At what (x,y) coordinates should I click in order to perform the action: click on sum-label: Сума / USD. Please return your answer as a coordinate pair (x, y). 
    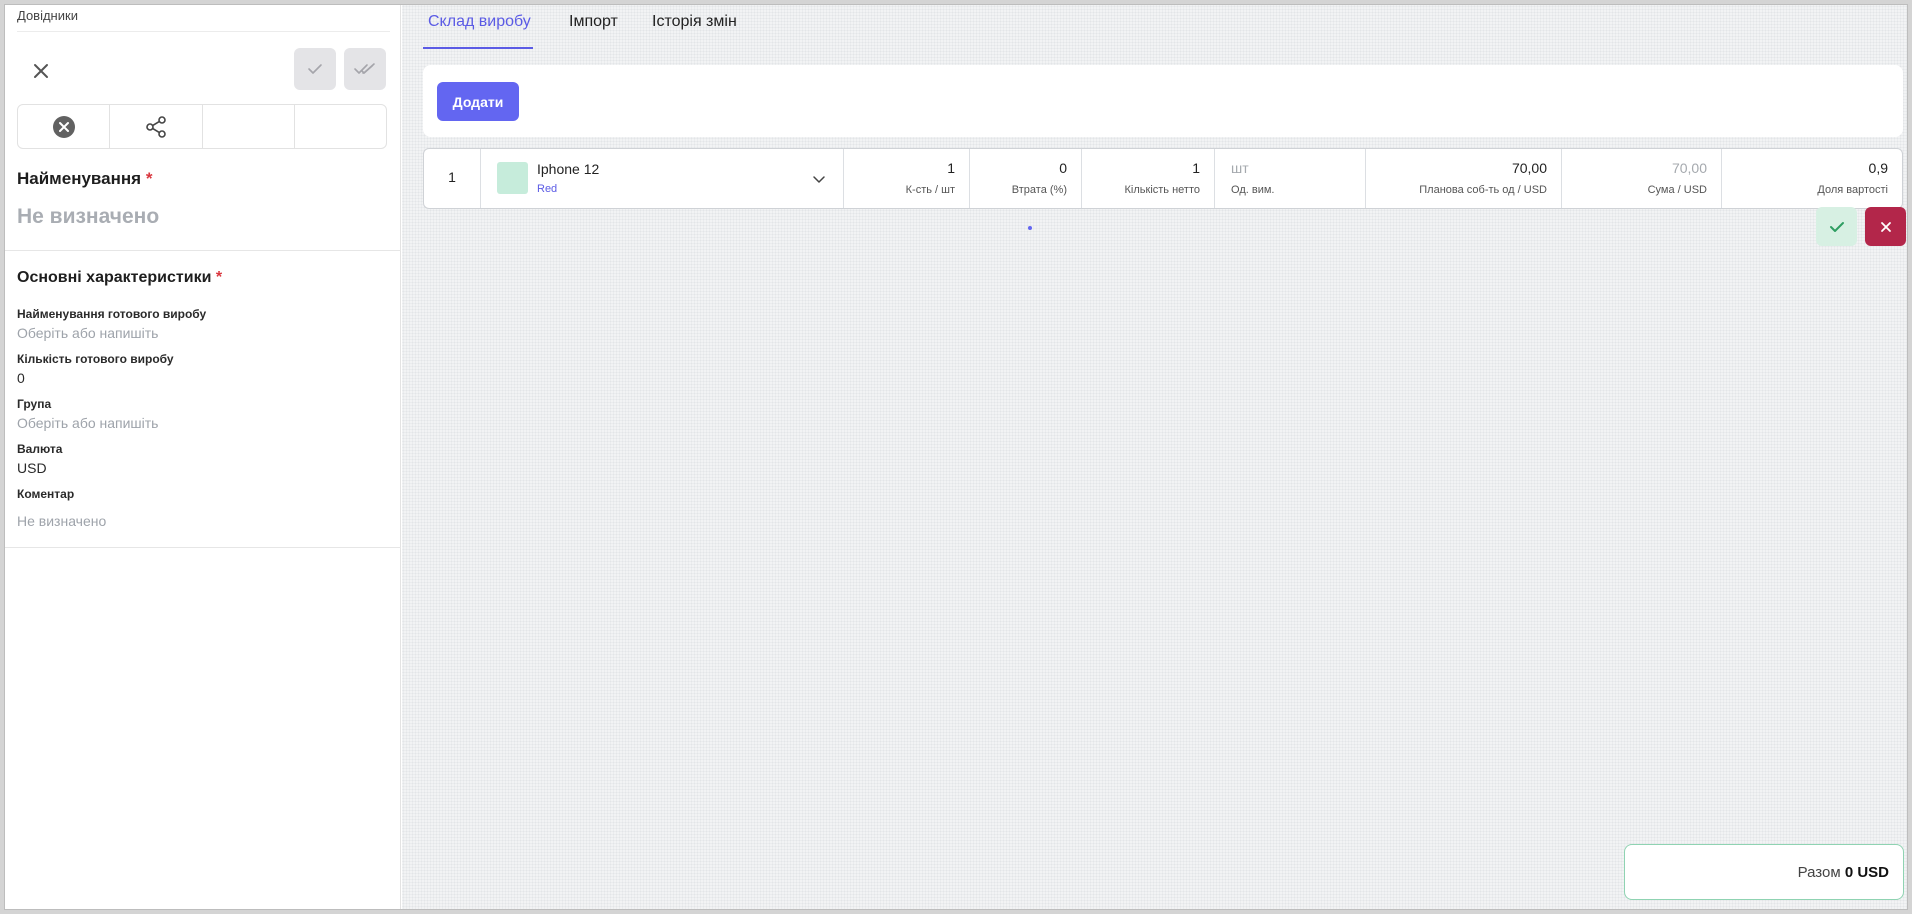
    Looking at the image, I should click on (1677, 190).